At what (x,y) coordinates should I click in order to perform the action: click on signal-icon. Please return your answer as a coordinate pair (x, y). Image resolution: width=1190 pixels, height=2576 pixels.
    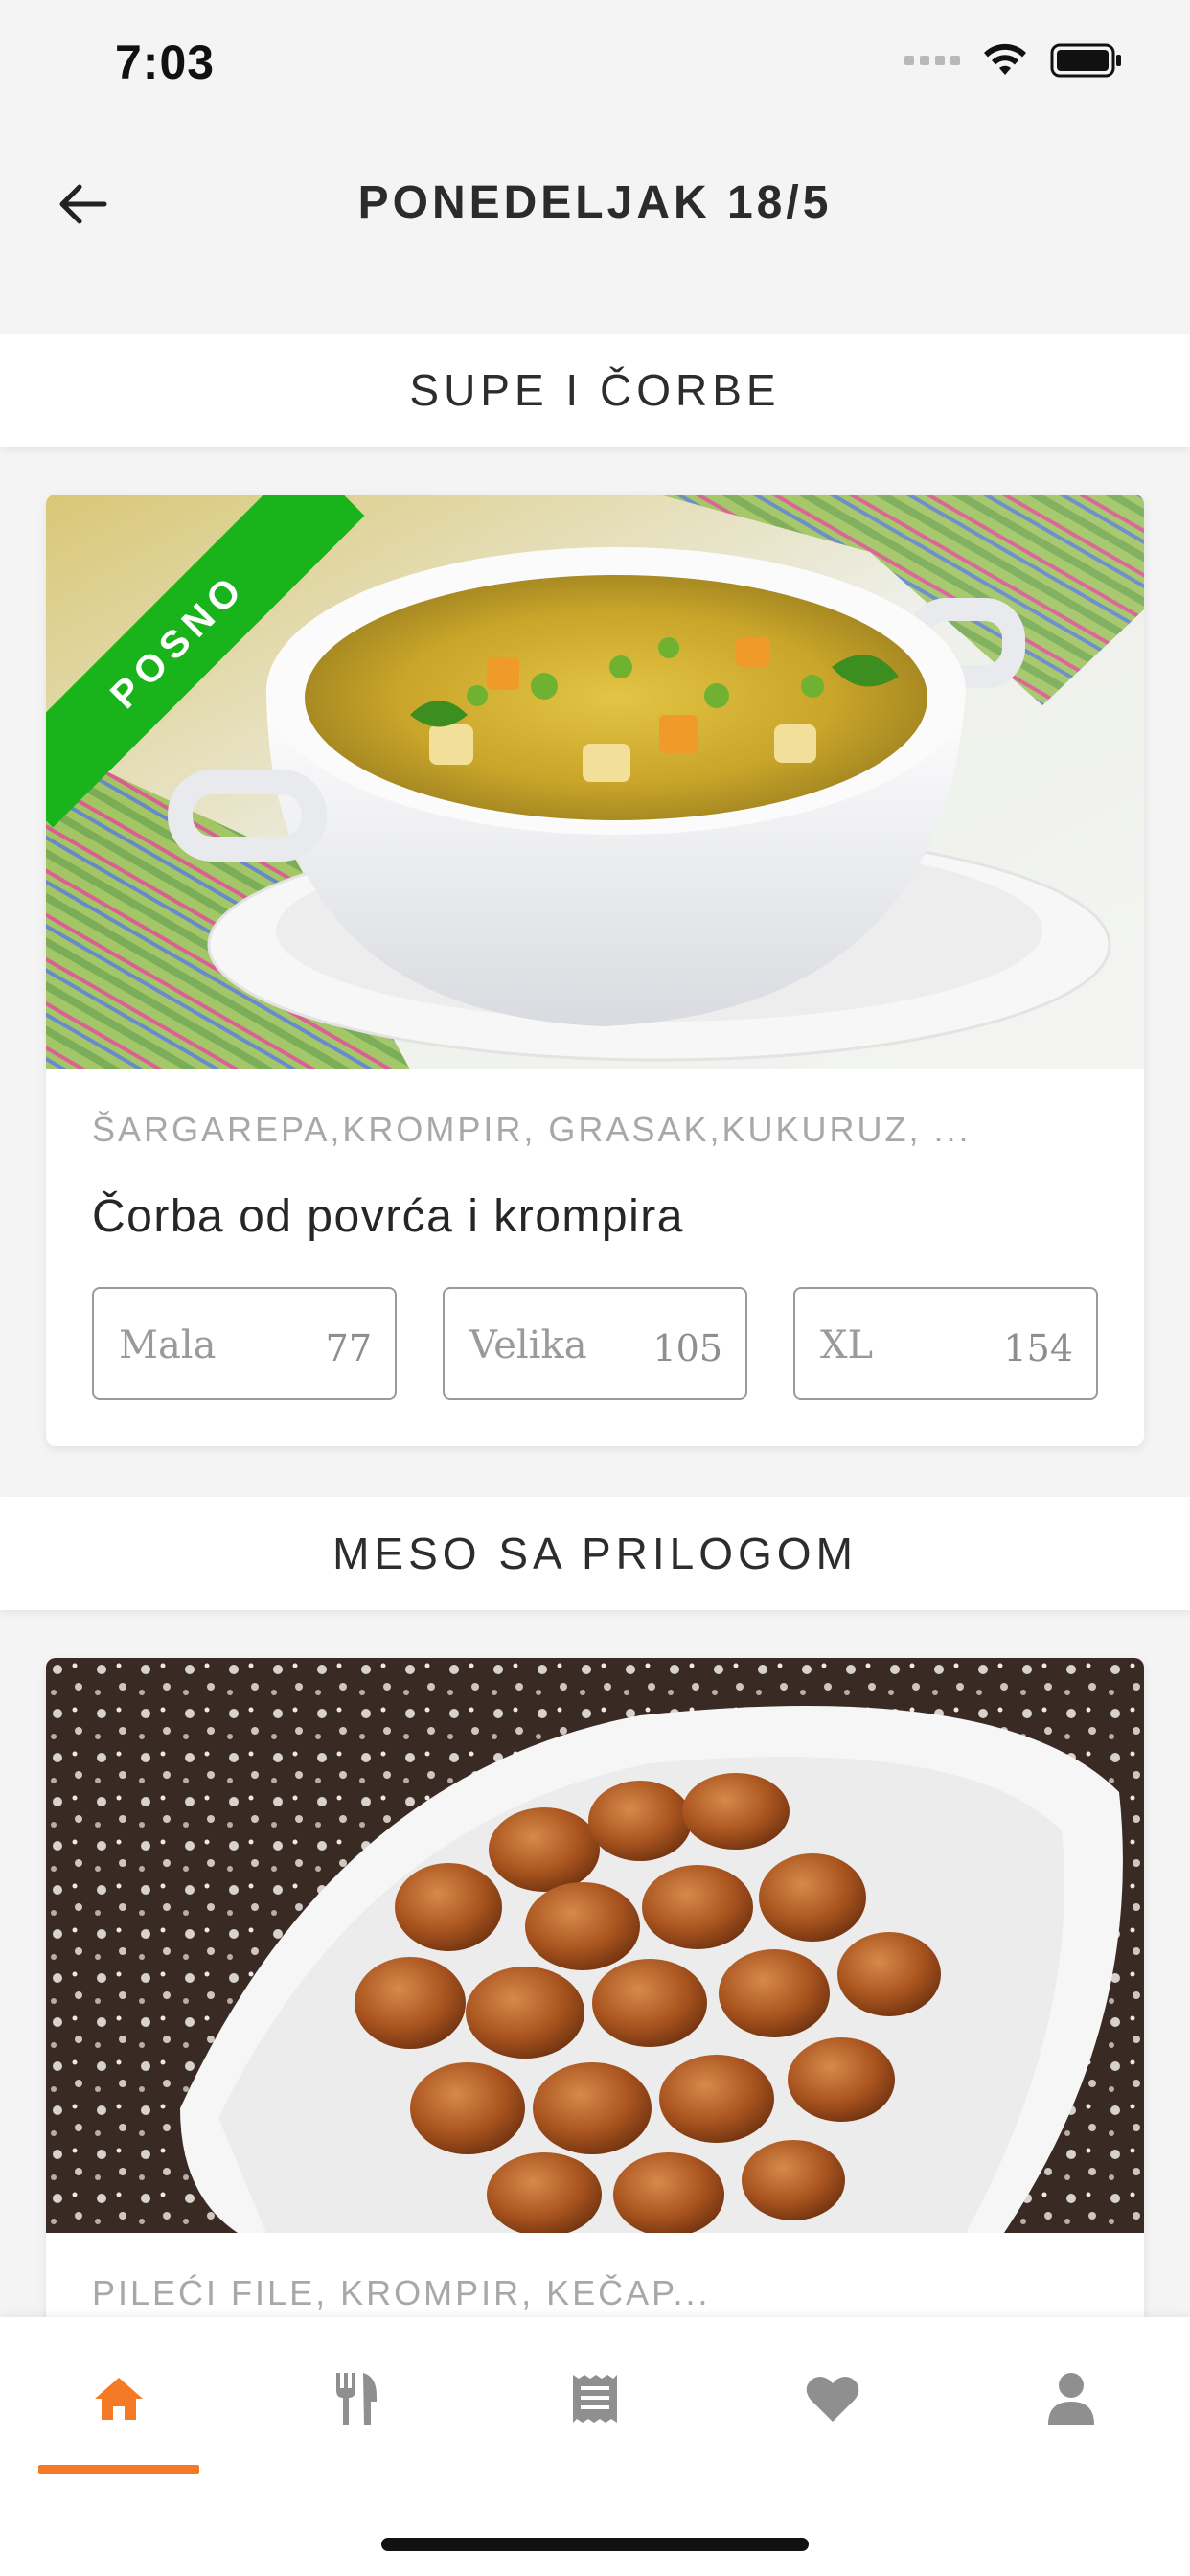
    Looking at the image, I should click on (932, 60).